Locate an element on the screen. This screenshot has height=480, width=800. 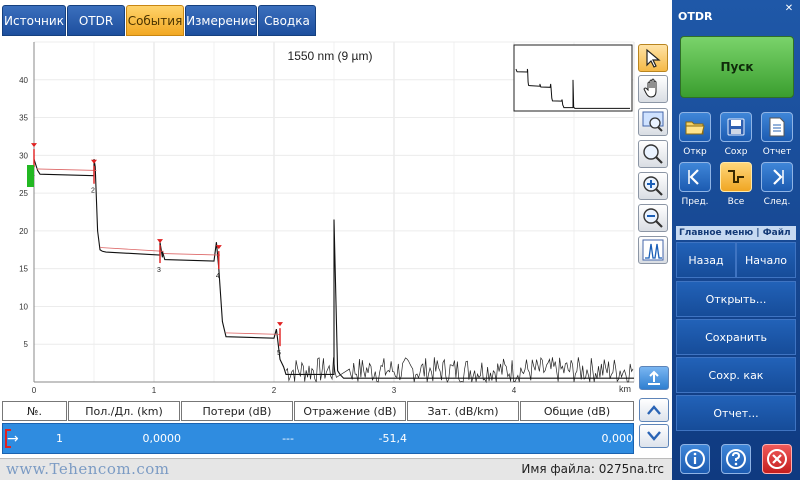
origin-marker is located at coordinates (30, 176).